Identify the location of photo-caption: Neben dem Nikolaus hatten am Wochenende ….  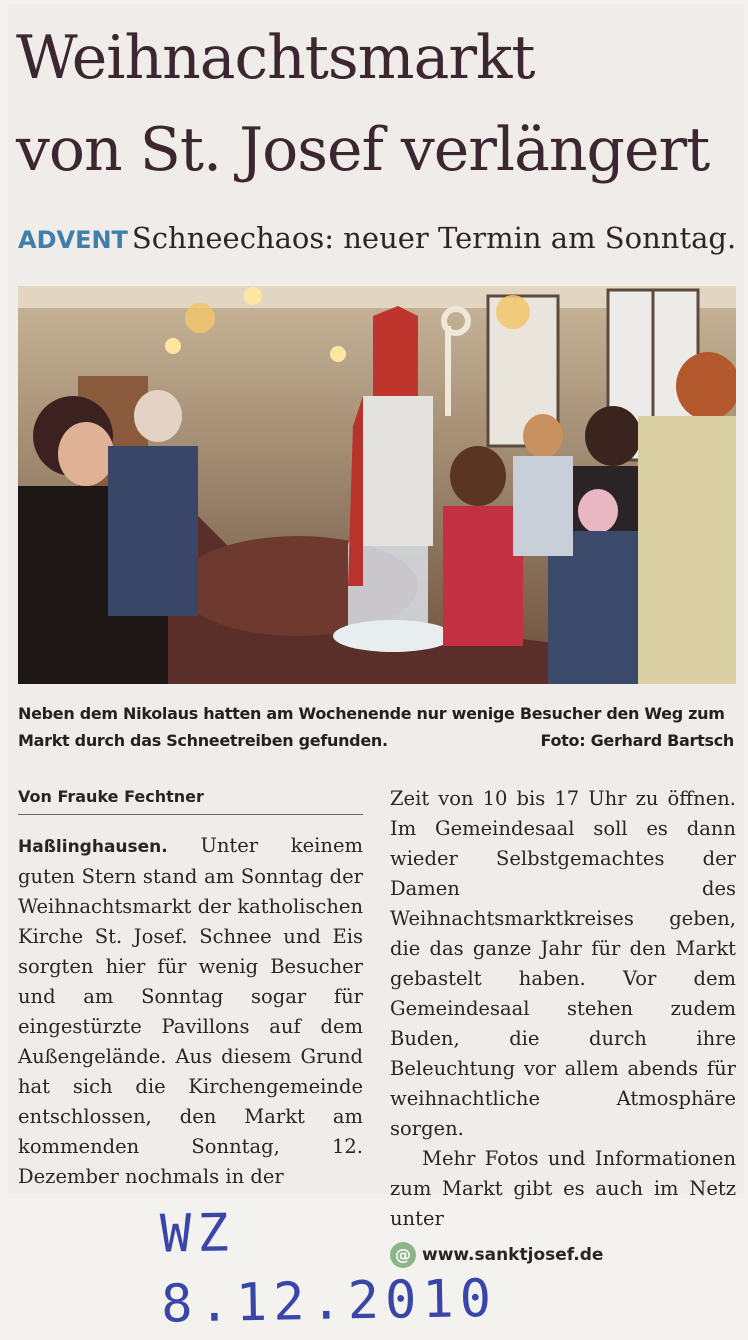
(377, 727).